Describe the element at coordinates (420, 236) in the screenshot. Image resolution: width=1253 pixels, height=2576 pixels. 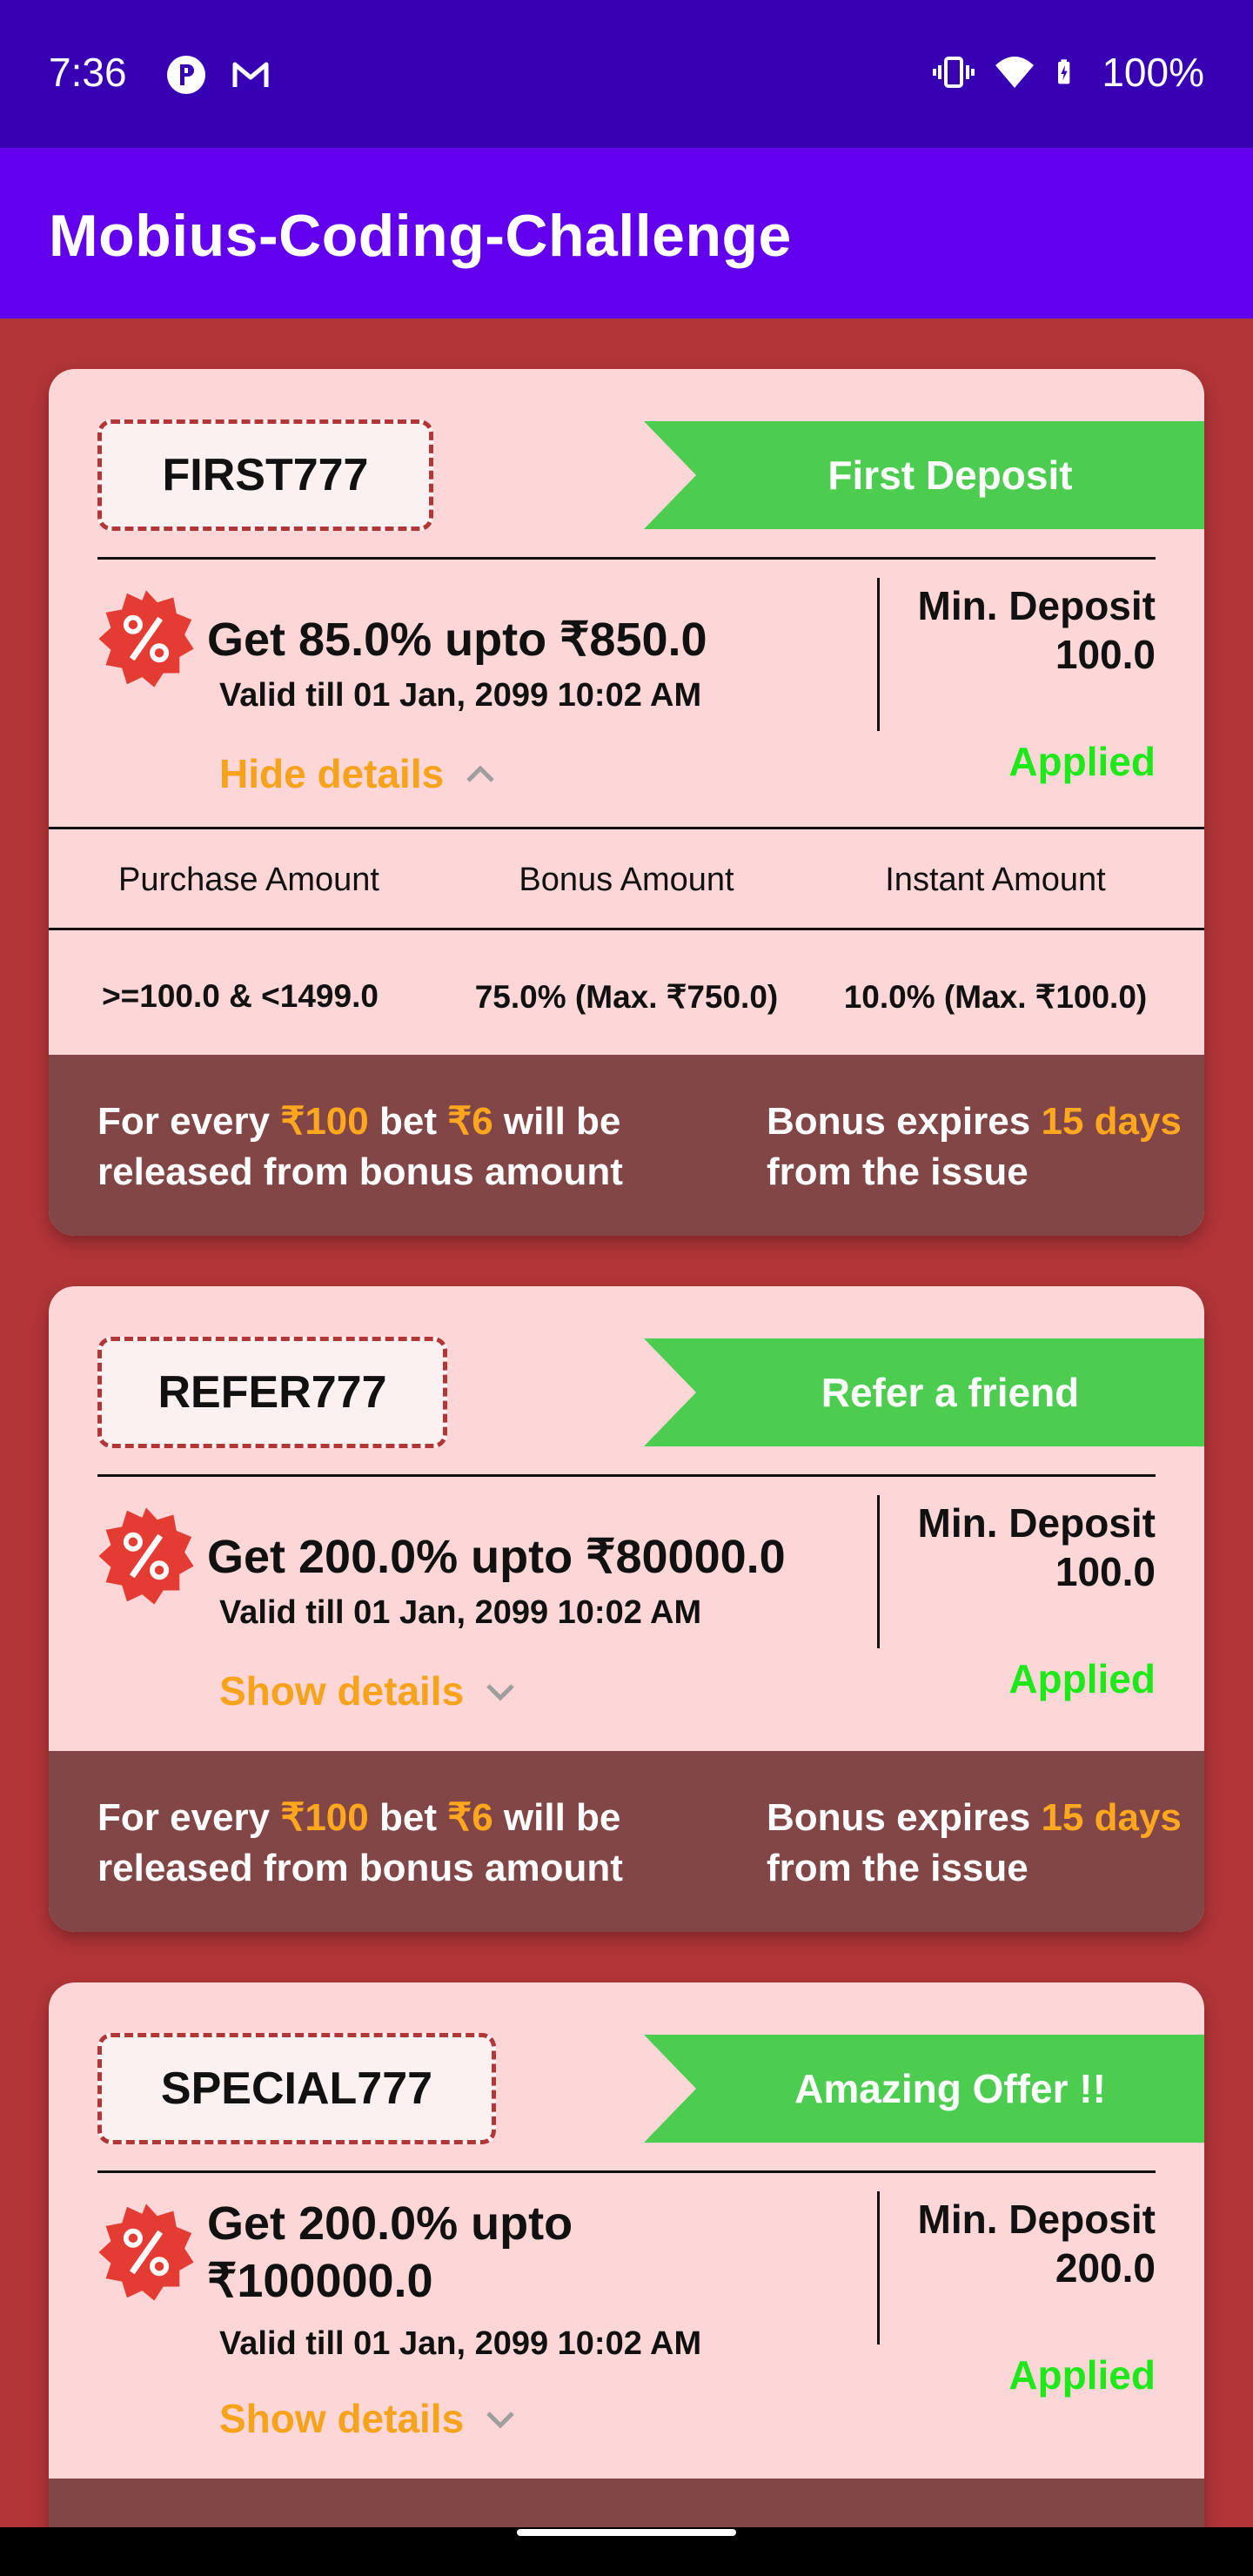
I see `app-title: Mobius-Coding-Challenge` at that location.